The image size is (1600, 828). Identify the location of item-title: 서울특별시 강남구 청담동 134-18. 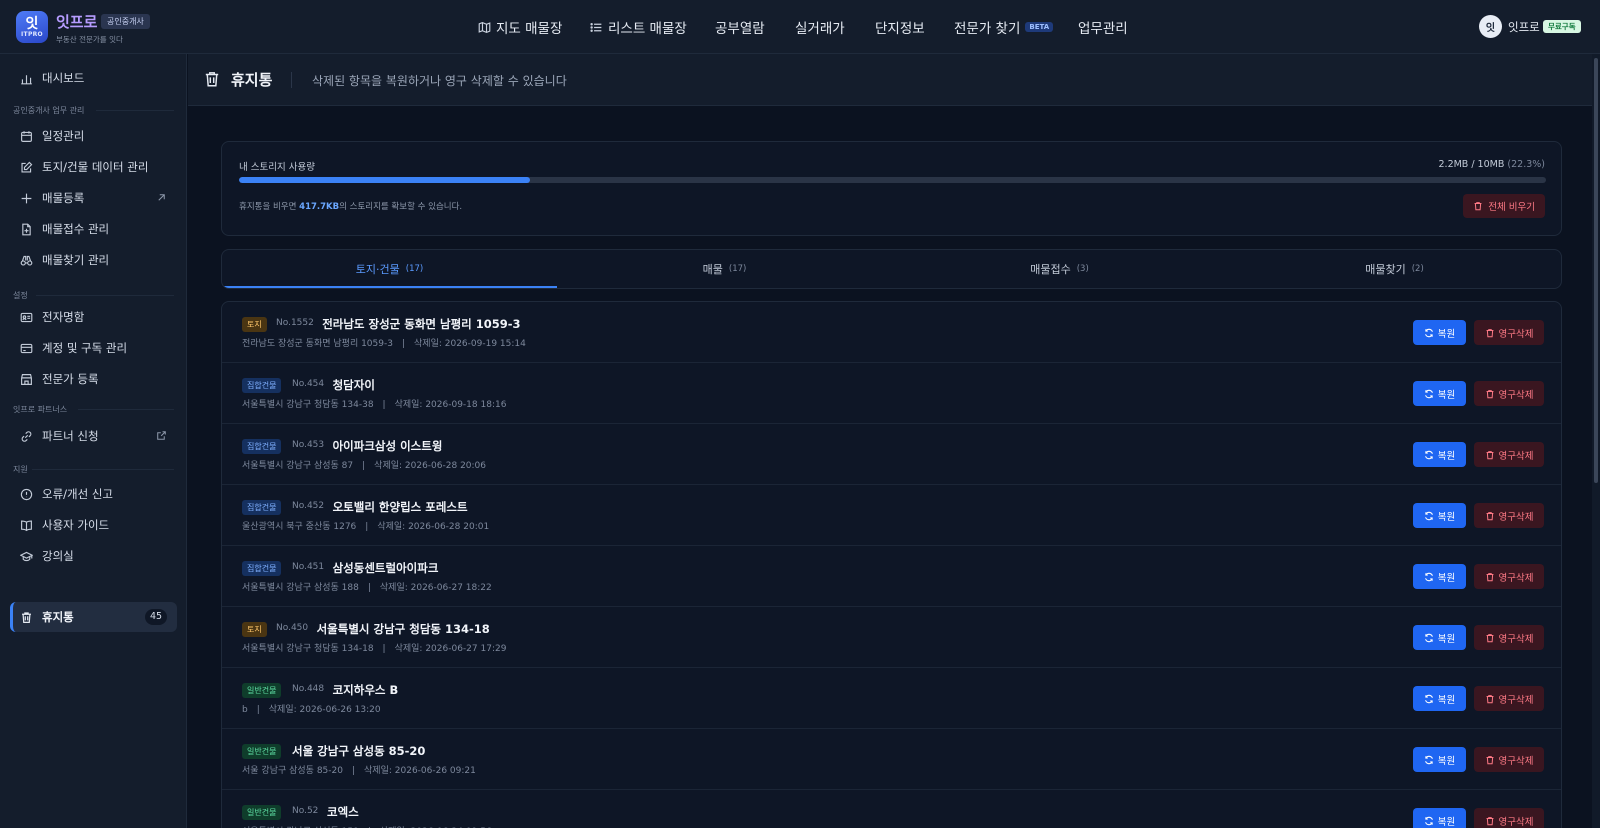
(403, 629).